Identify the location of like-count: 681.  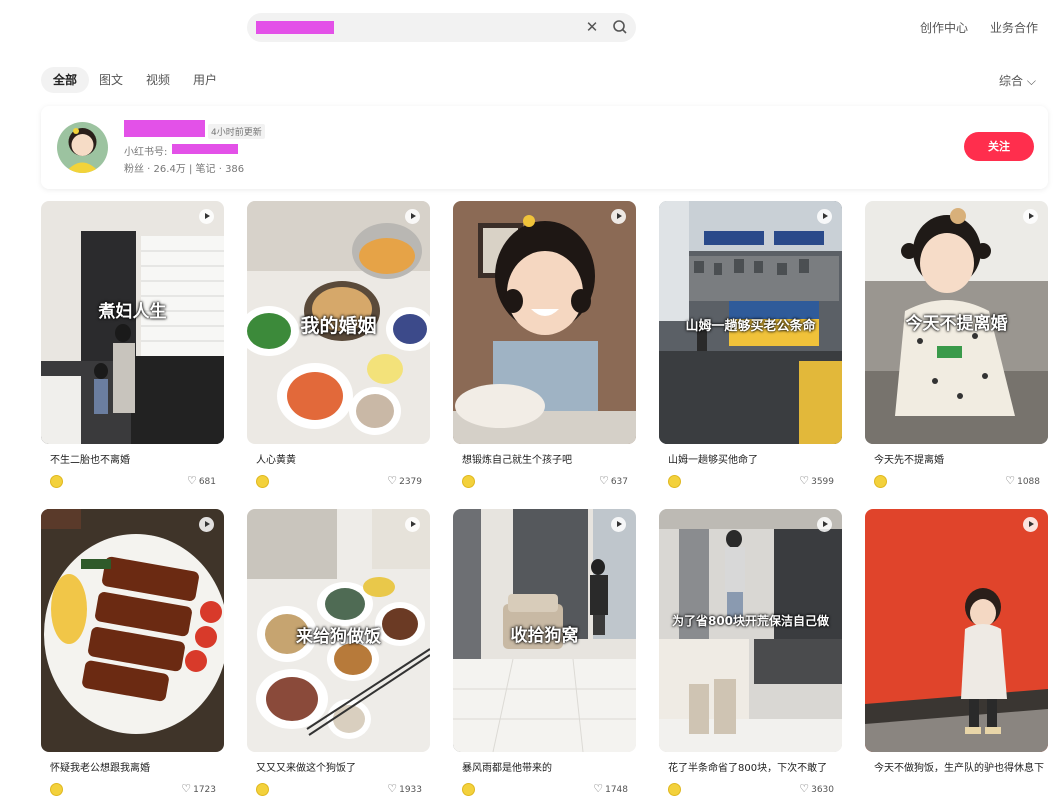
(207, 482).